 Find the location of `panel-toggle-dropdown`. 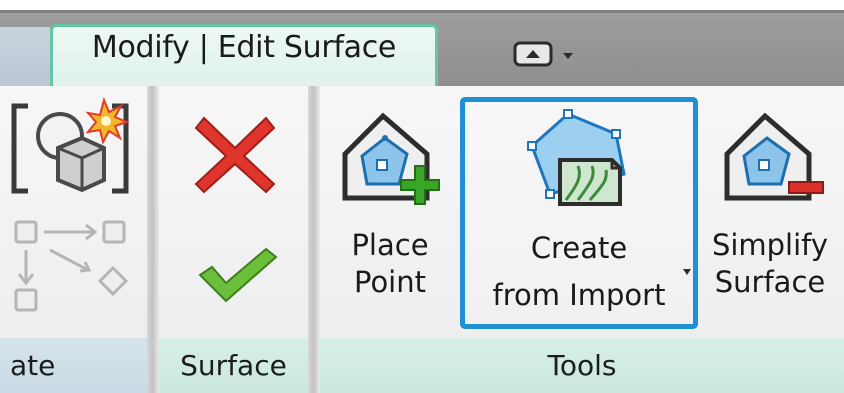

panel-toggle-dropdown is located at coordinates (553, 54).